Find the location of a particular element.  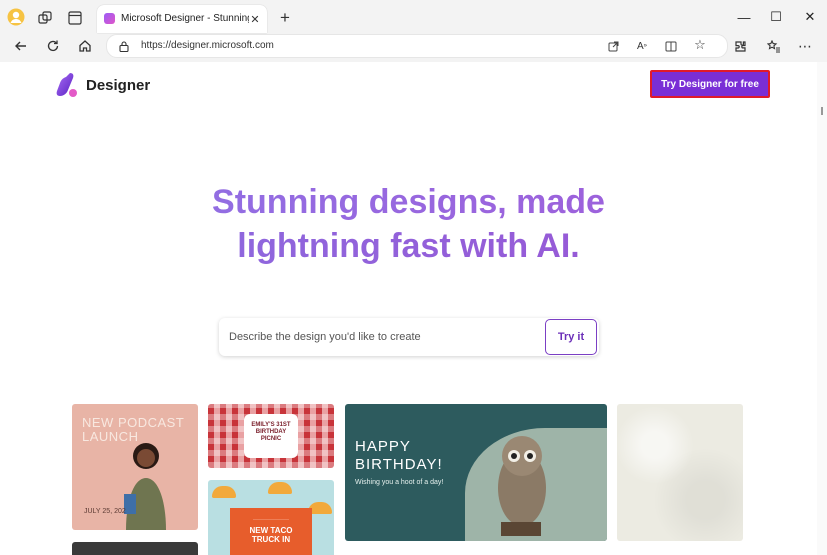

design-prompt-box: Try it is located at coordinates (409, 337).